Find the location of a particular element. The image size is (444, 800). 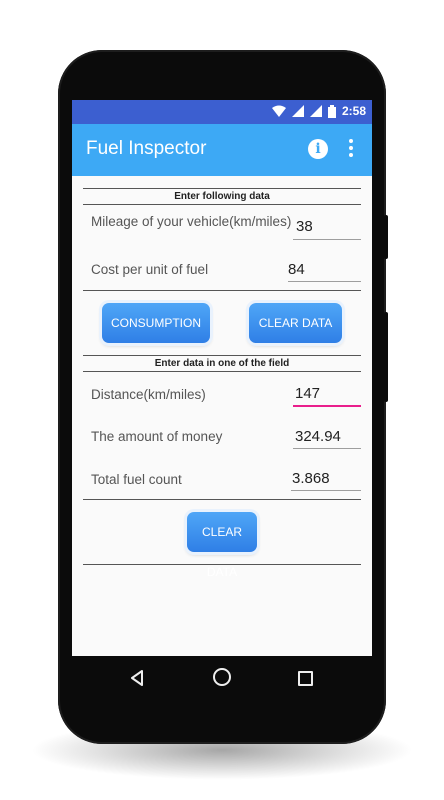

section-title-one-field: Enter data in one of the field is located at coordinates (222, 363).